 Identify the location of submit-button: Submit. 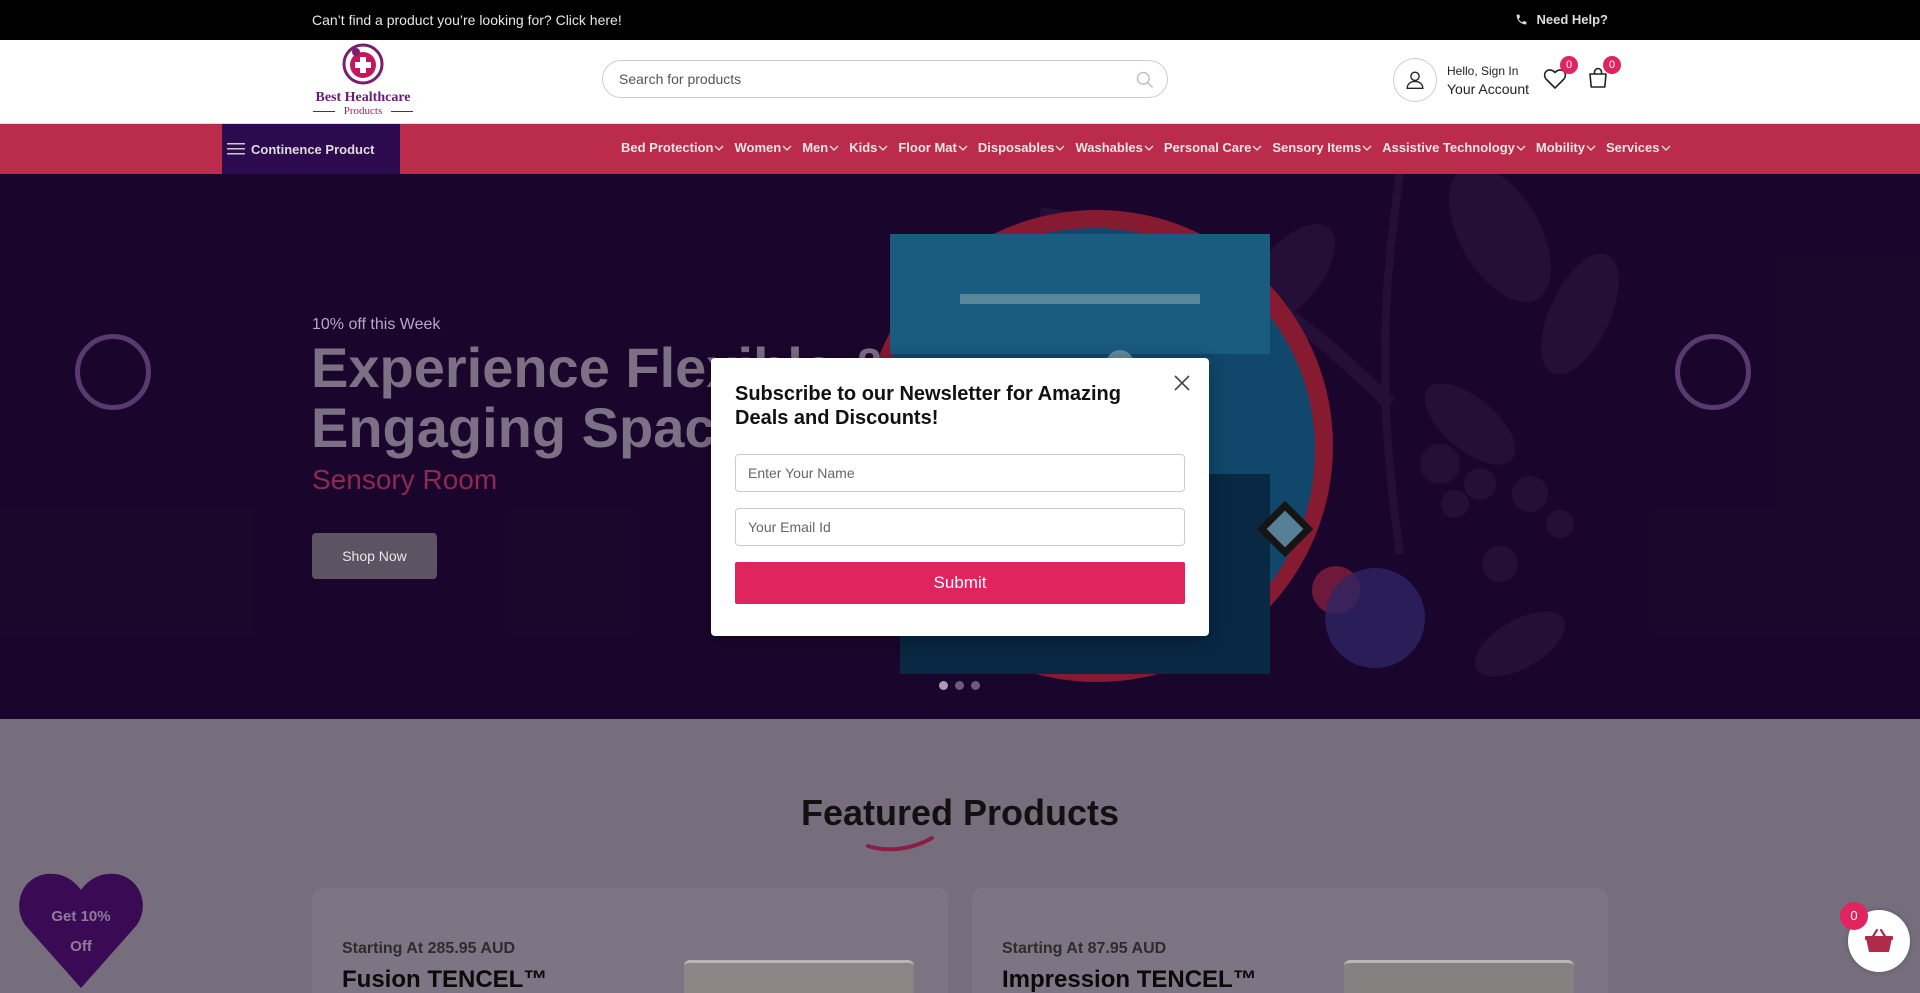
(960, 583).